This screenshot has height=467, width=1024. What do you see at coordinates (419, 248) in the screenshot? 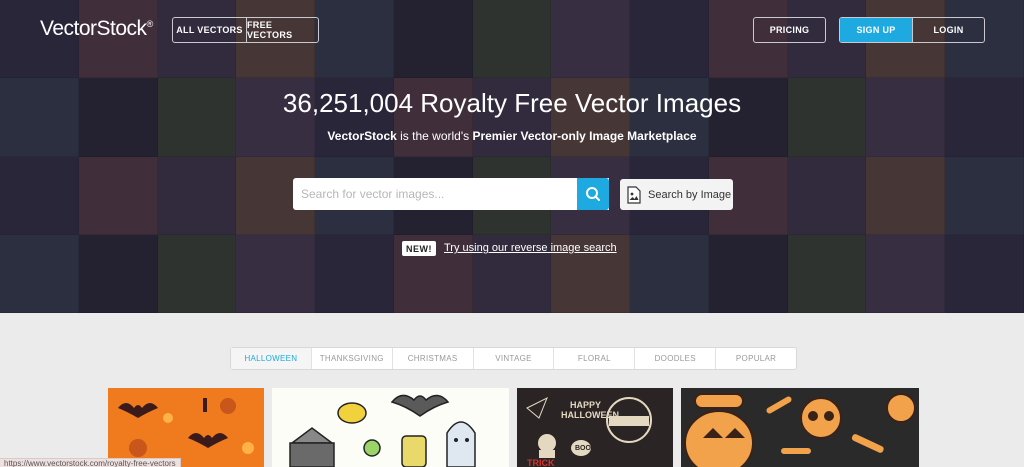
I see `new-badge: NEW!` at bounding box center [419, 248].